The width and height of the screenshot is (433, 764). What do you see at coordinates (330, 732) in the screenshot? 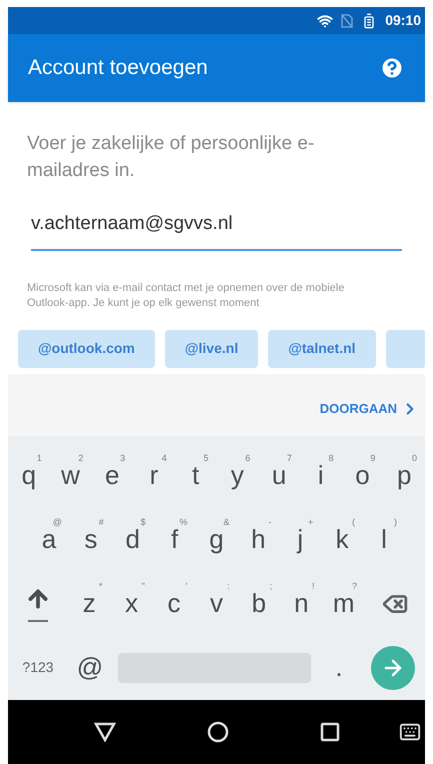
I see `recents-icon` at bounding box center [330, 732].